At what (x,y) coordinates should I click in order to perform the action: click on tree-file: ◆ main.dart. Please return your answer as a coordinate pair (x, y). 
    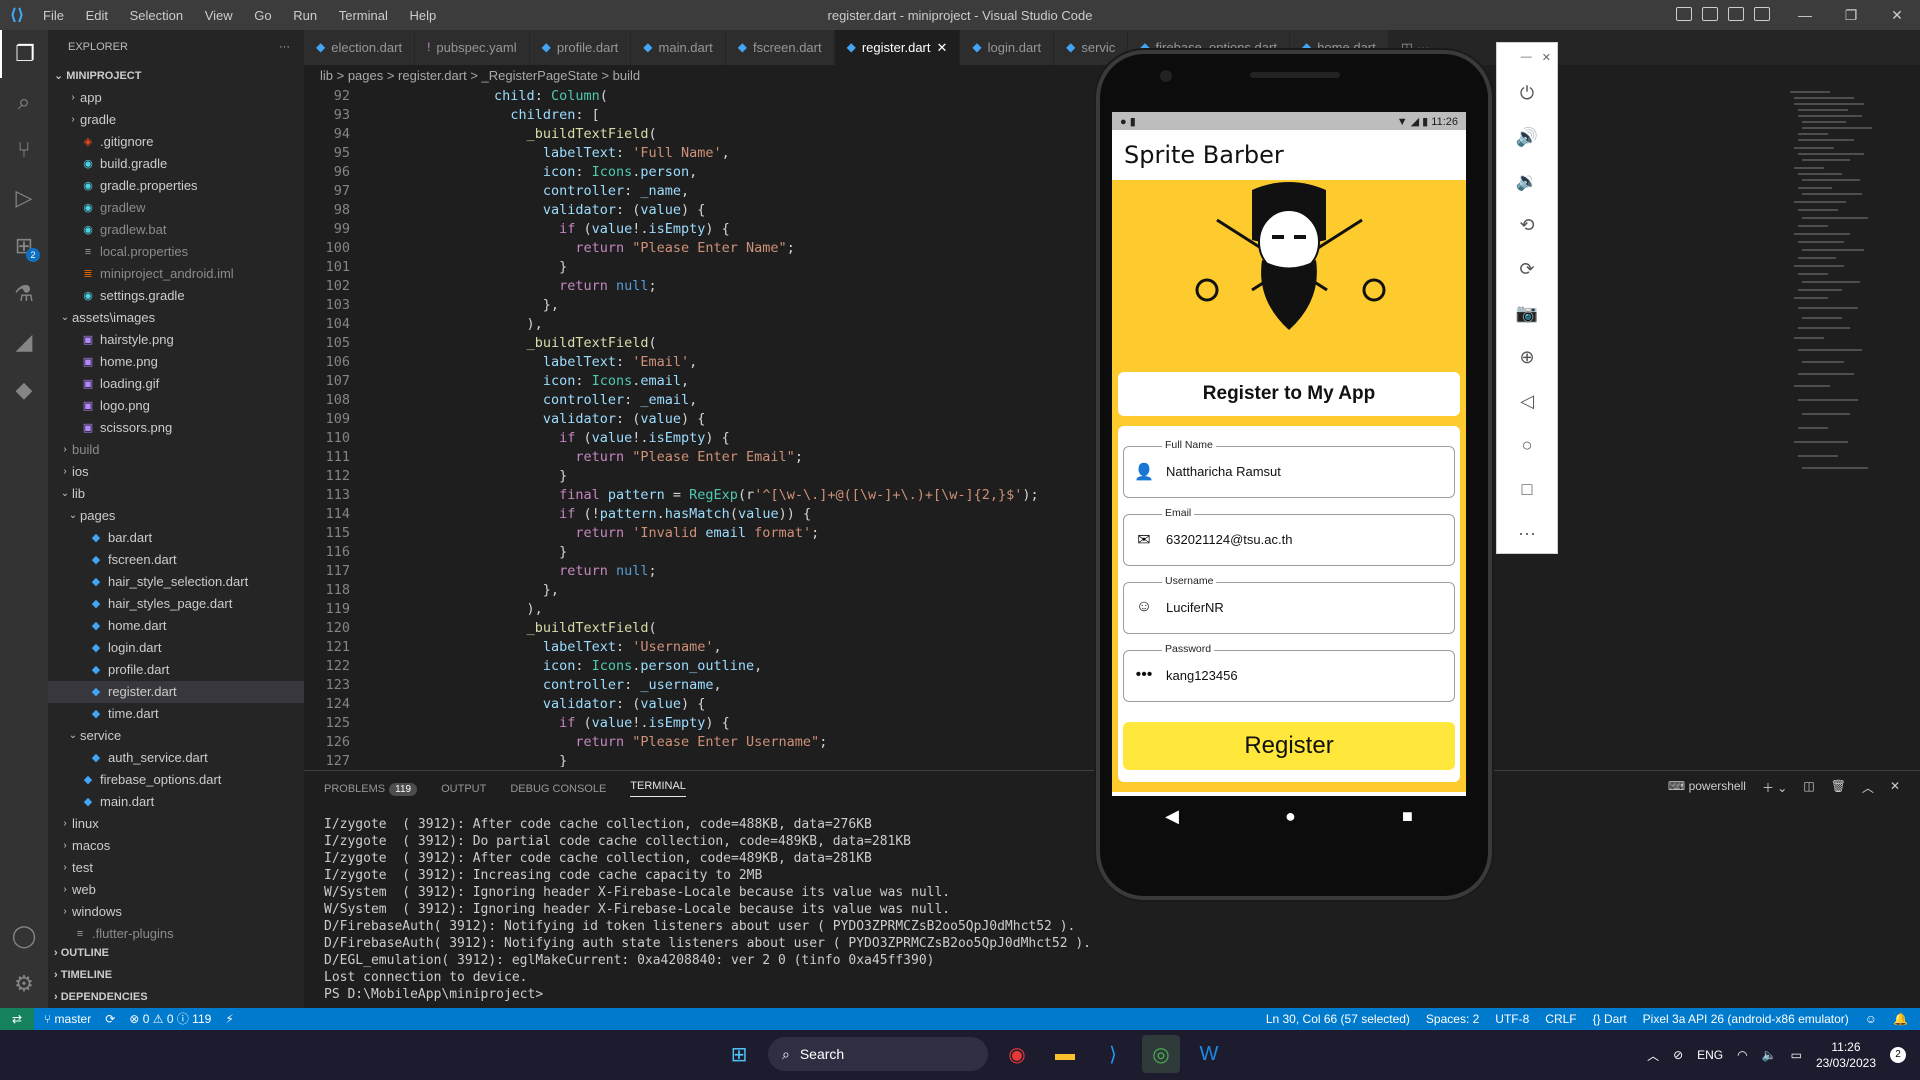
    Looking at the image, I should click on (176, 802).